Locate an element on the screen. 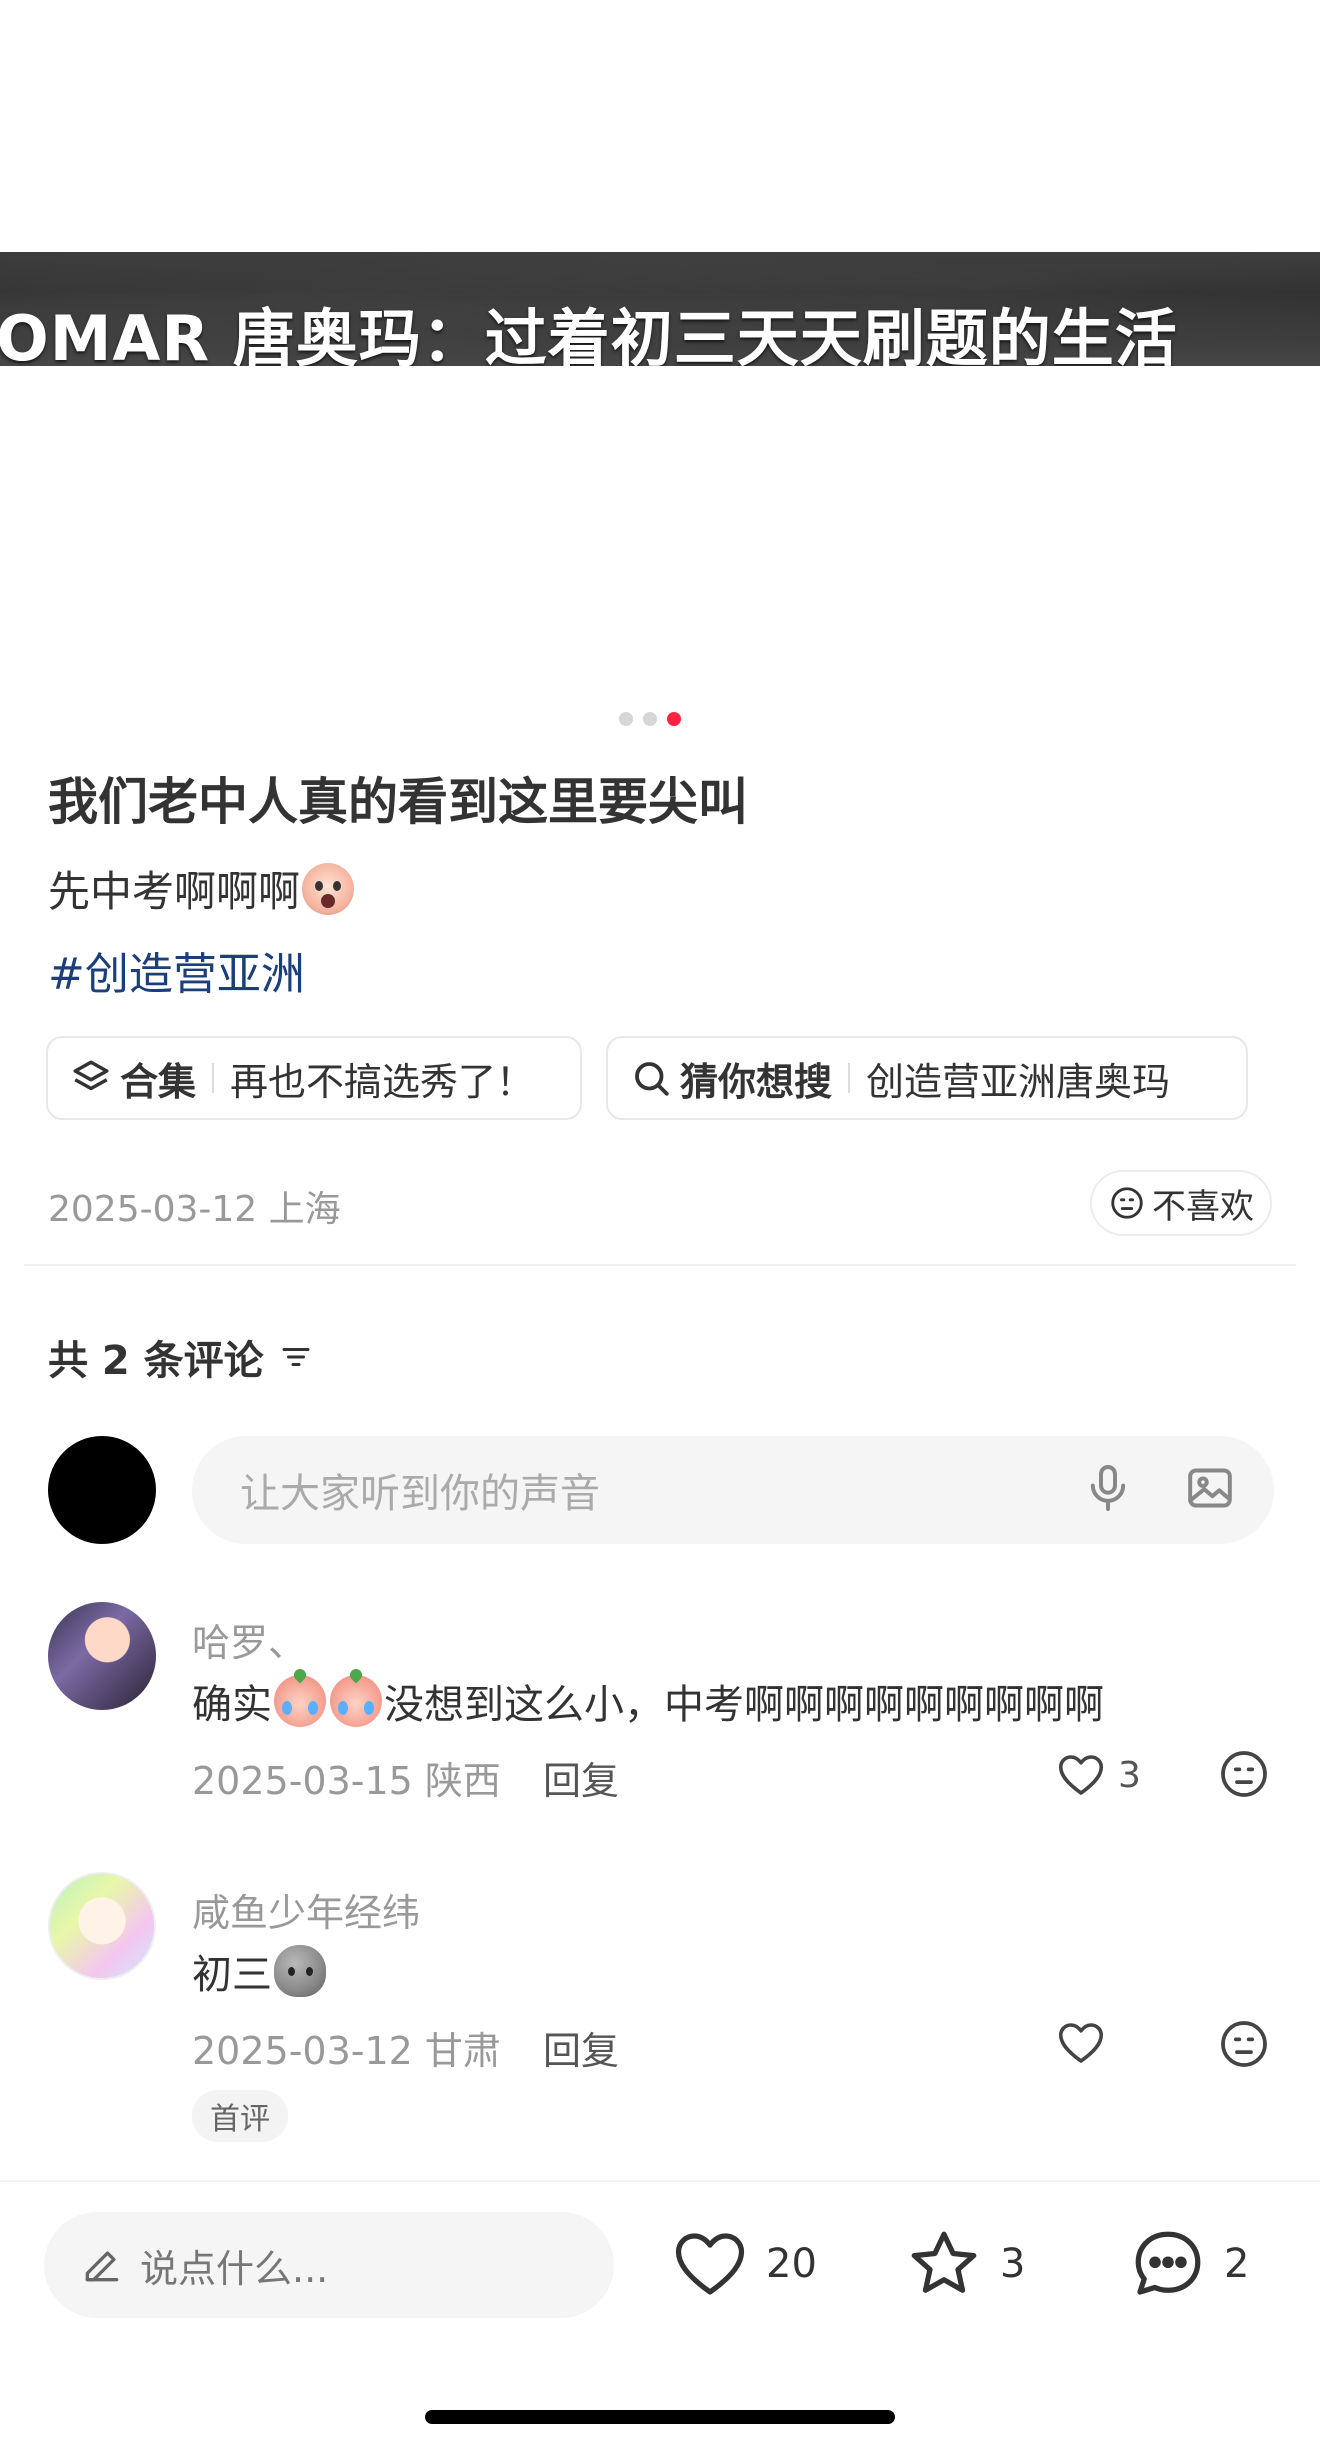 The width and height of the screenshot is (1320, 2452). dislike-button: 不喜欢 is located at coordinates (1181, 1203).